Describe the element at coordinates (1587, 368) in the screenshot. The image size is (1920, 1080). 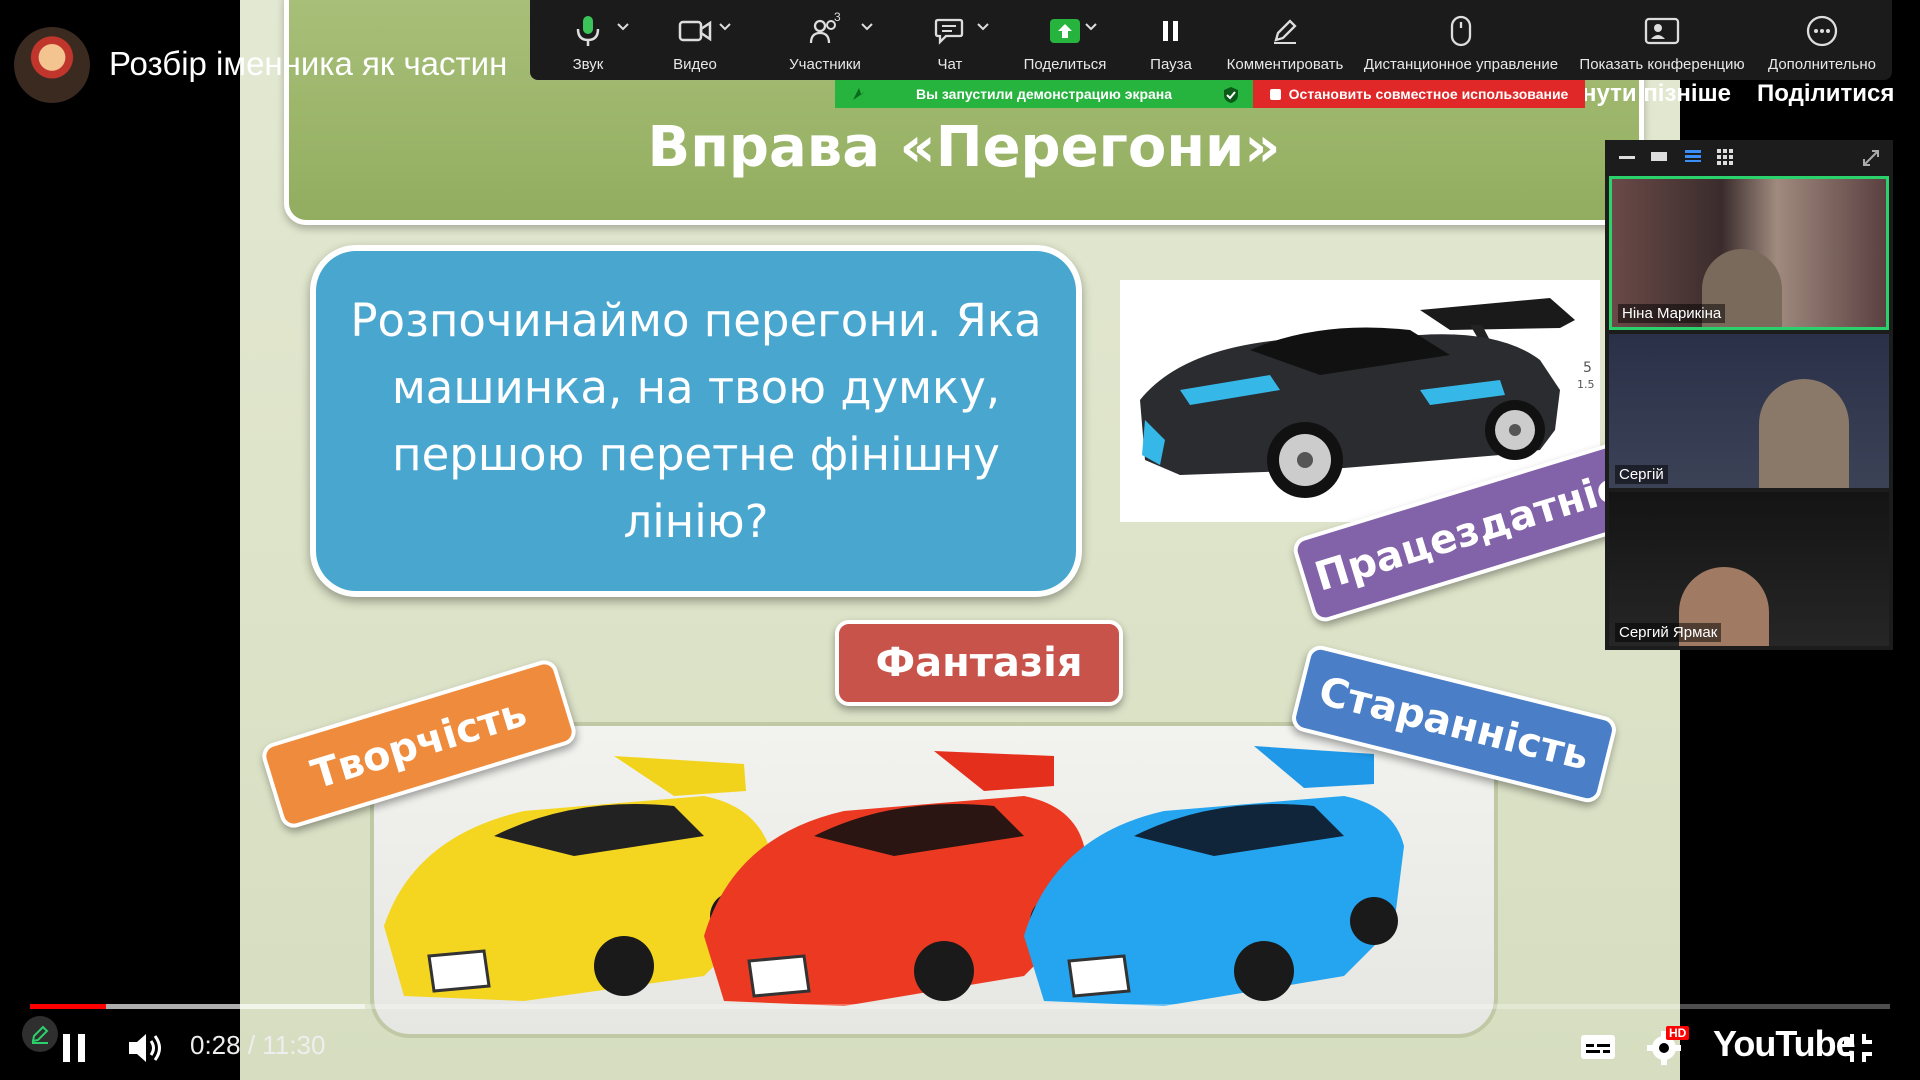
I see `car-label-small: 5` at that location.